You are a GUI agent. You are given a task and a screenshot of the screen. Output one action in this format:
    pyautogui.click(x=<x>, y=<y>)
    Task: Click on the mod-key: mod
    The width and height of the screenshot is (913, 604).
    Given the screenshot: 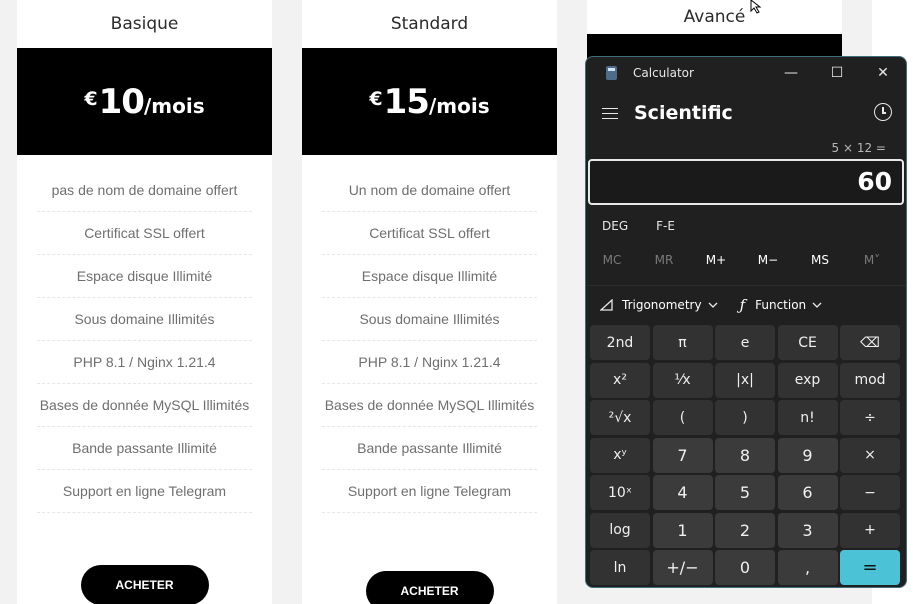 What is the action you would take?
    pyautogui.click(x=870, y=380)
    